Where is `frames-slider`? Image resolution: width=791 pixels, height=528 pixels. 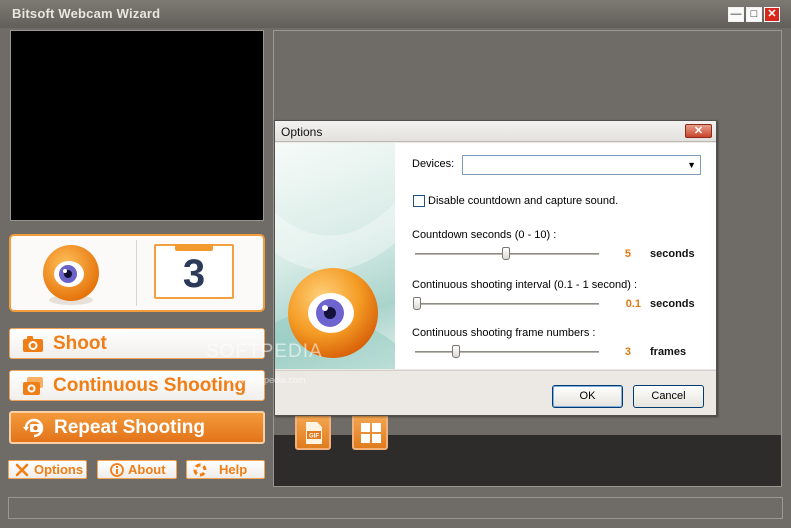
frames-slider is located at coordinates (456, 351).